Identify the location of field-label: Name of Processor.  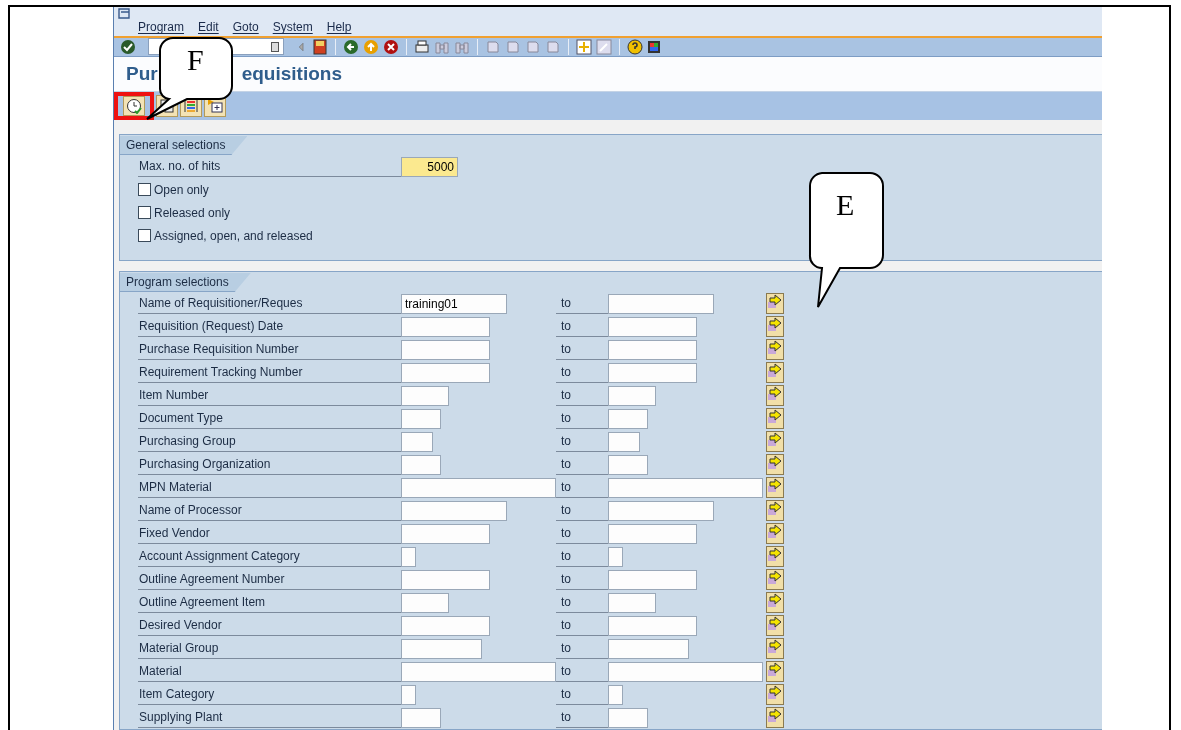
(269, 510).